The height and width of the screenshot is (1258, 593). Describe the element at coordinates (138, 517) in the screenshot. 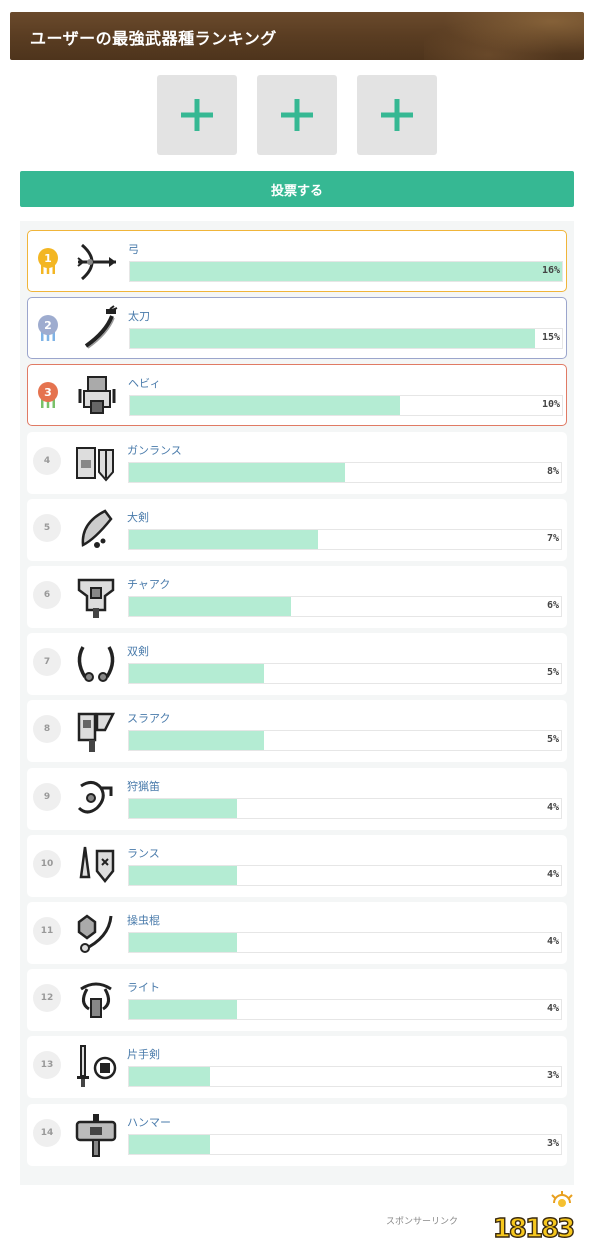

I see `weapon-name: 大剣` at that location.